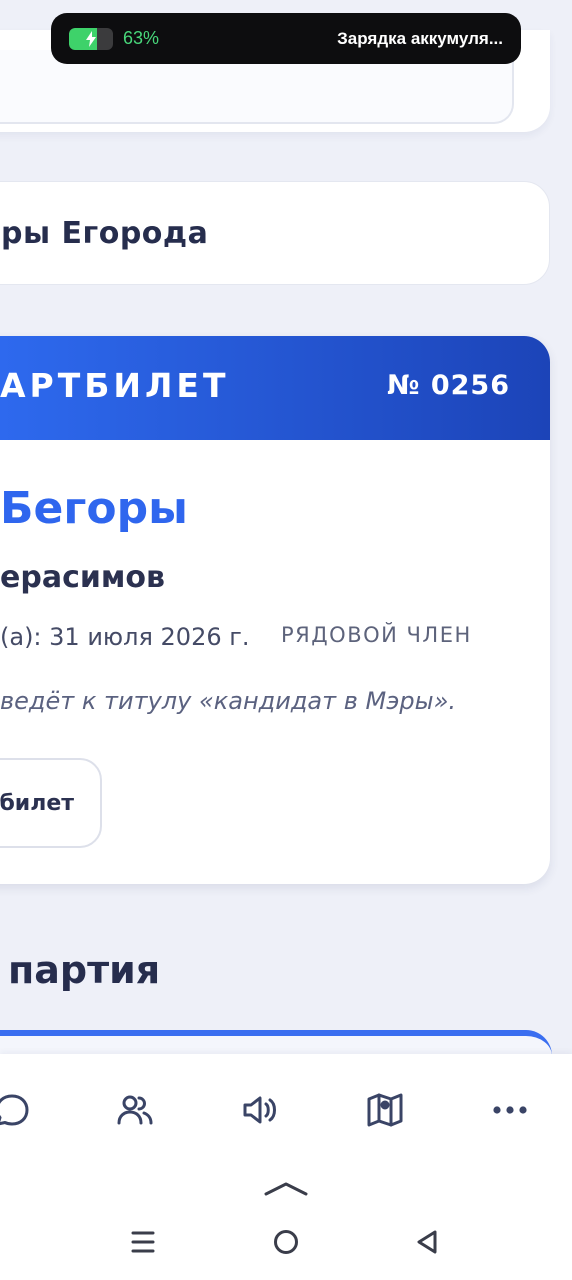 The image size is (572, 1280). What do you see at coordinates (94, 508) in the screenshot?
I see `party-name: Бегоры` at bounding box center [94, 508].